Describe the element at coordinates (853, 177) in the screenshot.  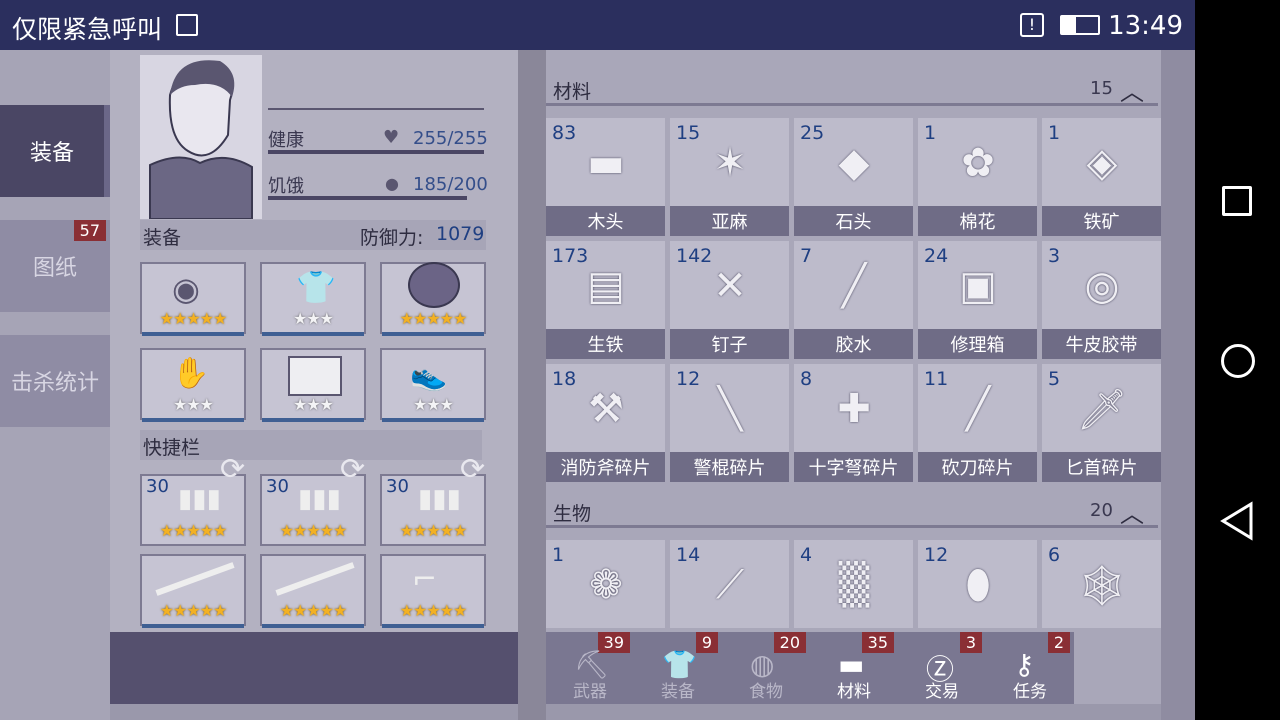
I see `material-item: 25 ◆ 石头` at that location.